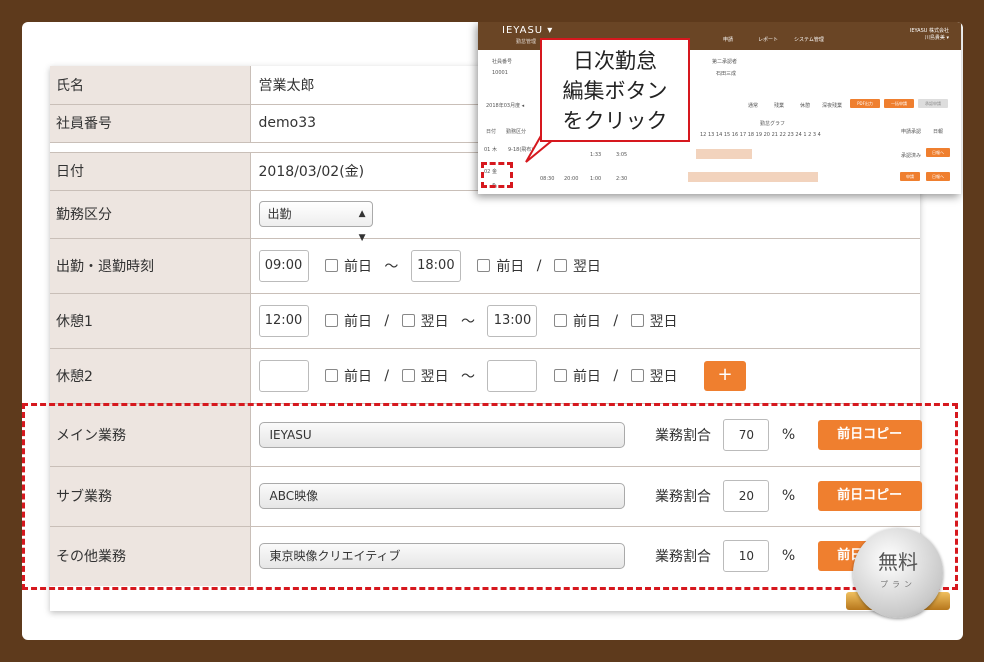  What do you see at coordinates (938, 152) in the screenshot?
I see `mini-r1-report-button: 日報へ` at bounding box center [938, 152].